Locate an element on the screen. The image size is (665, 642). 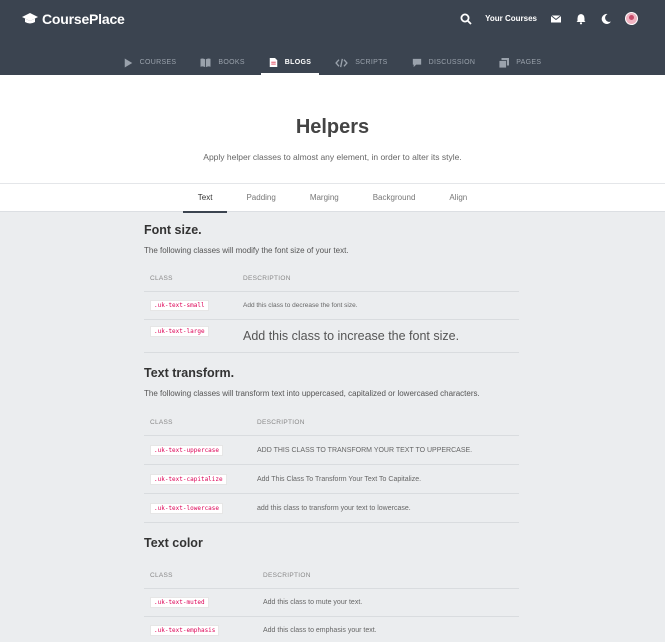
tab-marging: Marging is located at coordinates (324, 198).